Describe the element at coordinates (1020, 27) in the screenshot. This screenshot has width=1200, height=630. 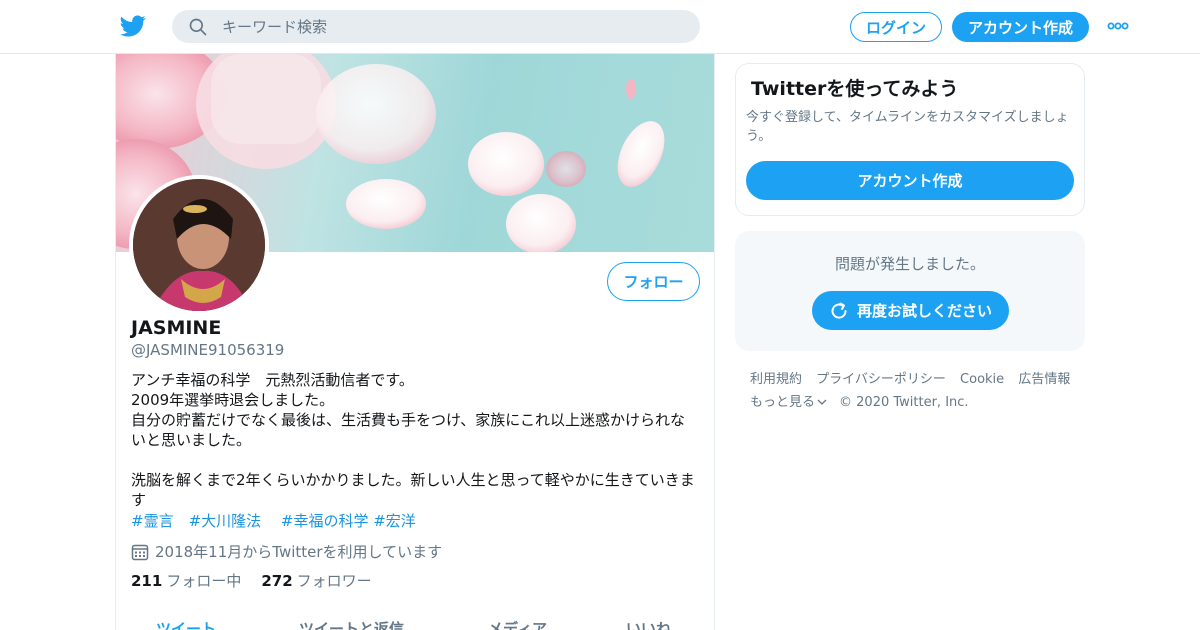
I see `signup-button: アカウント作成` at that location.